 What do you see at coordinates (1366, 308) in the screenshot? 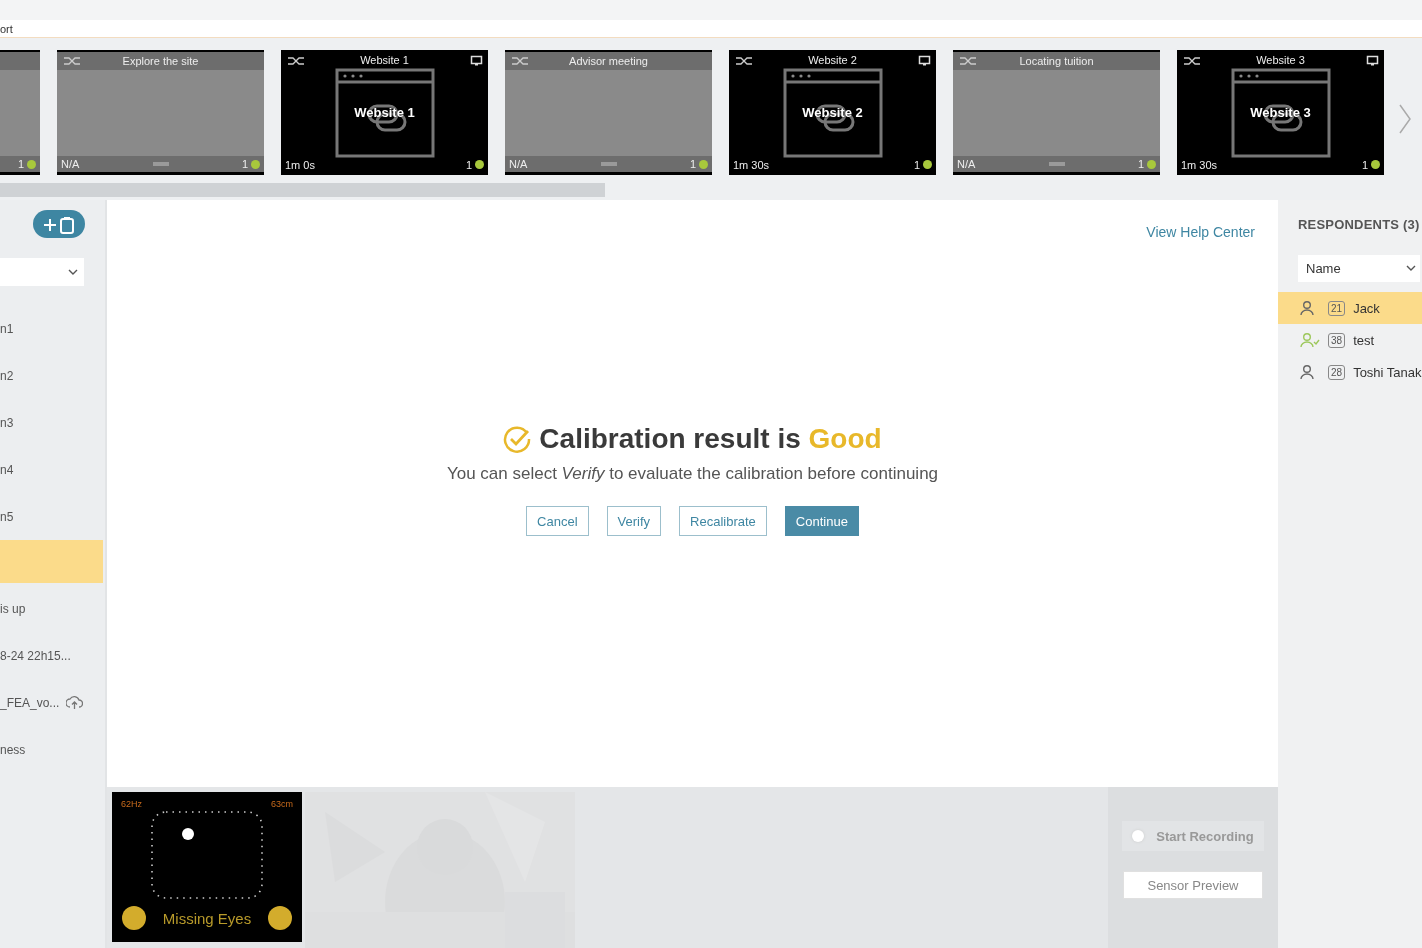
I see `respondent-name: Jack` at bounding box center [1366, 308].